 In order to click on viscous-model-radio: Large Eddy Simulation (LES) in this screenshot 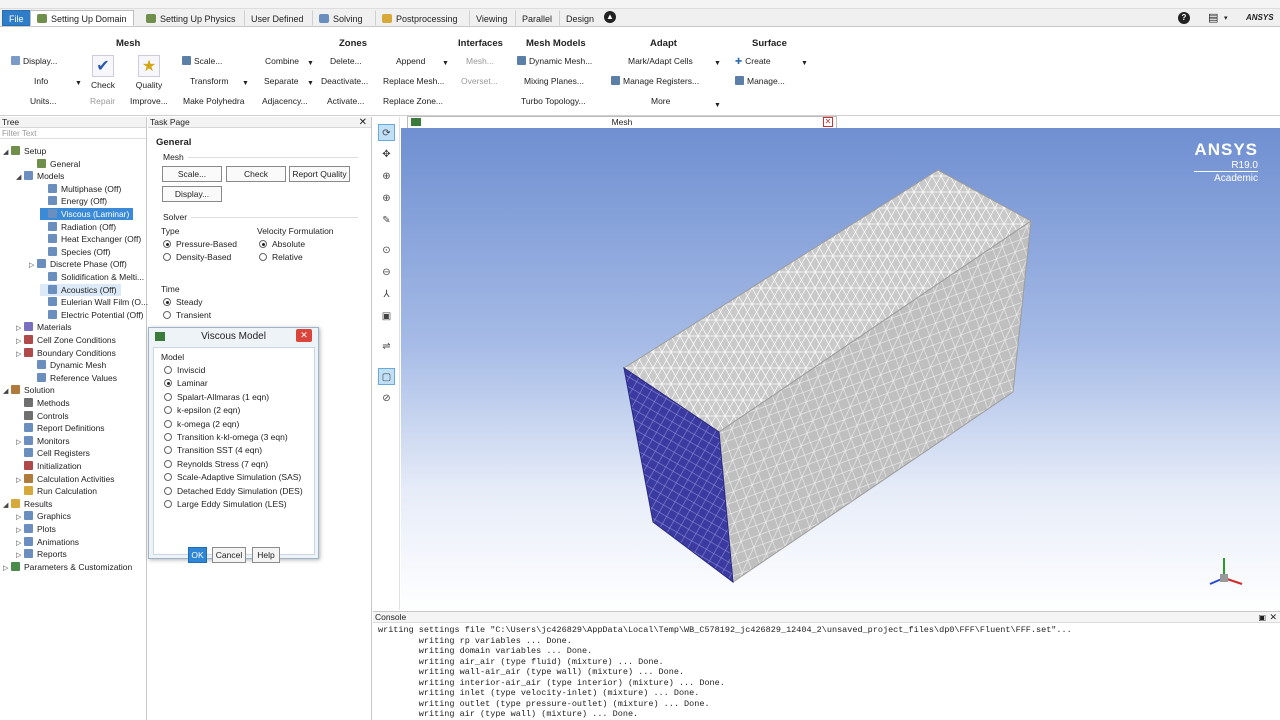, I will do `click(225, 504)`.